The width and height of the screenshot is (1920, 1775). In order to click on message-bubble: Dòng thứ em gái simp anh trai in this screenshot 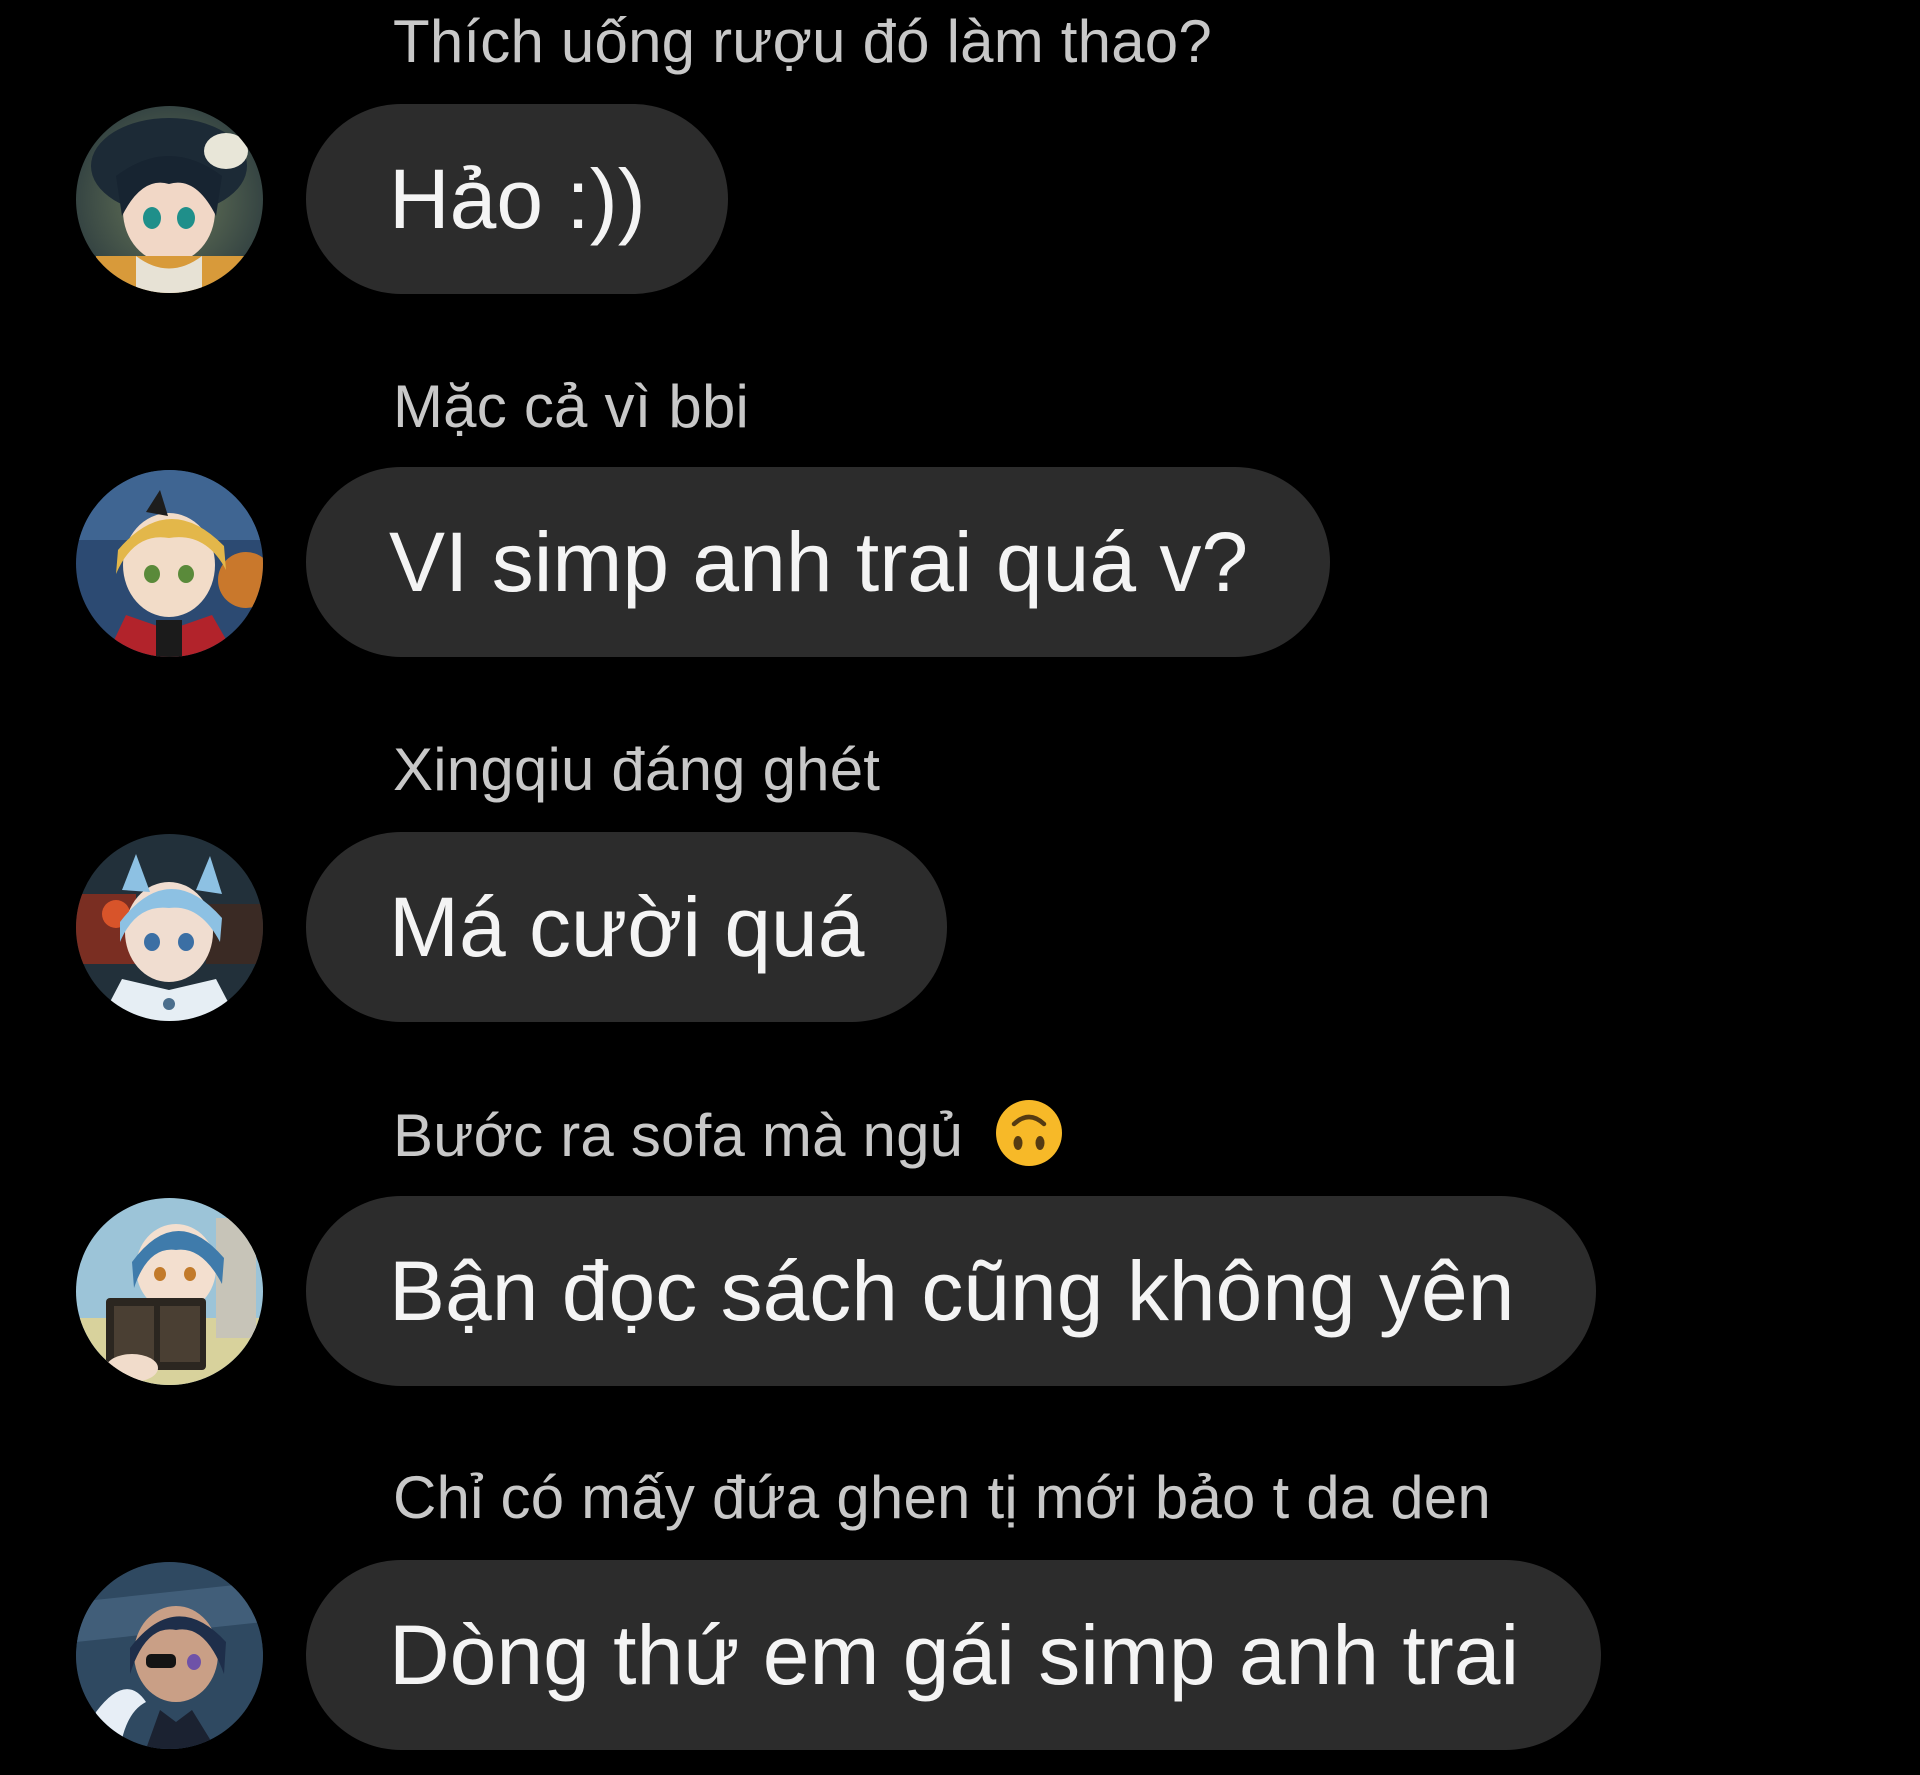, I will do `click(954, 1655)`.